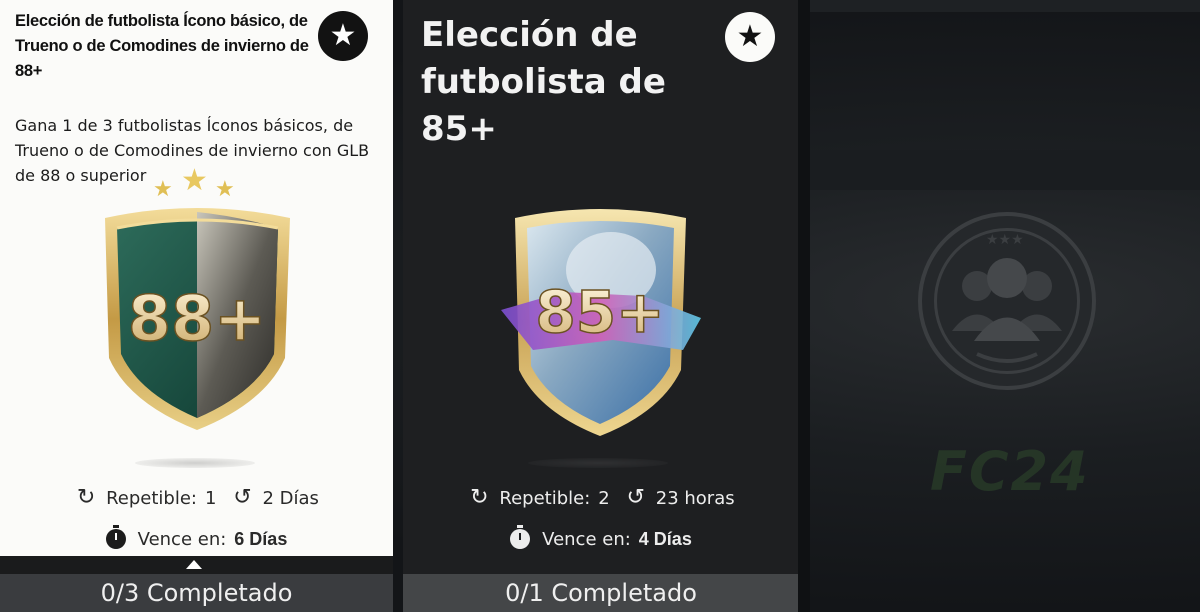  What do you see at coordinates (290, 498) in the screenshot?
I see `time-value: 2 Días` at bounding box center [290, 498].